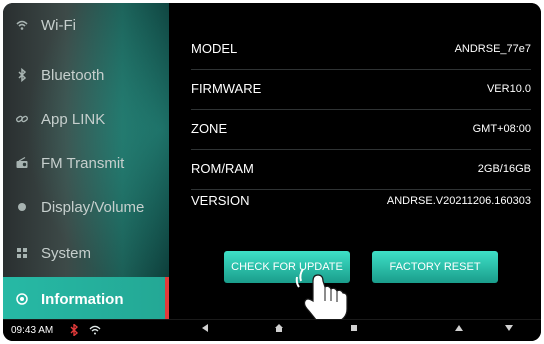 This screenshot has width=544, height=344. Describe the element at coordinates (509, 331) in the screenshot. I see `volume-up-icon` at that location.